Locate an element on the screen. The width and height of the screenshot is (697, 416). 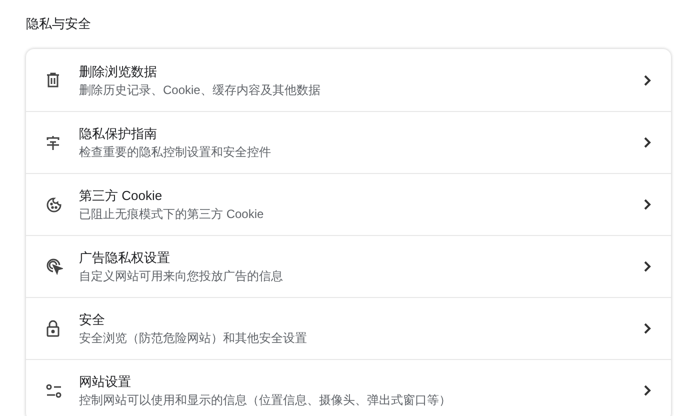
sliders-icon is located at coordinates (54, 391).